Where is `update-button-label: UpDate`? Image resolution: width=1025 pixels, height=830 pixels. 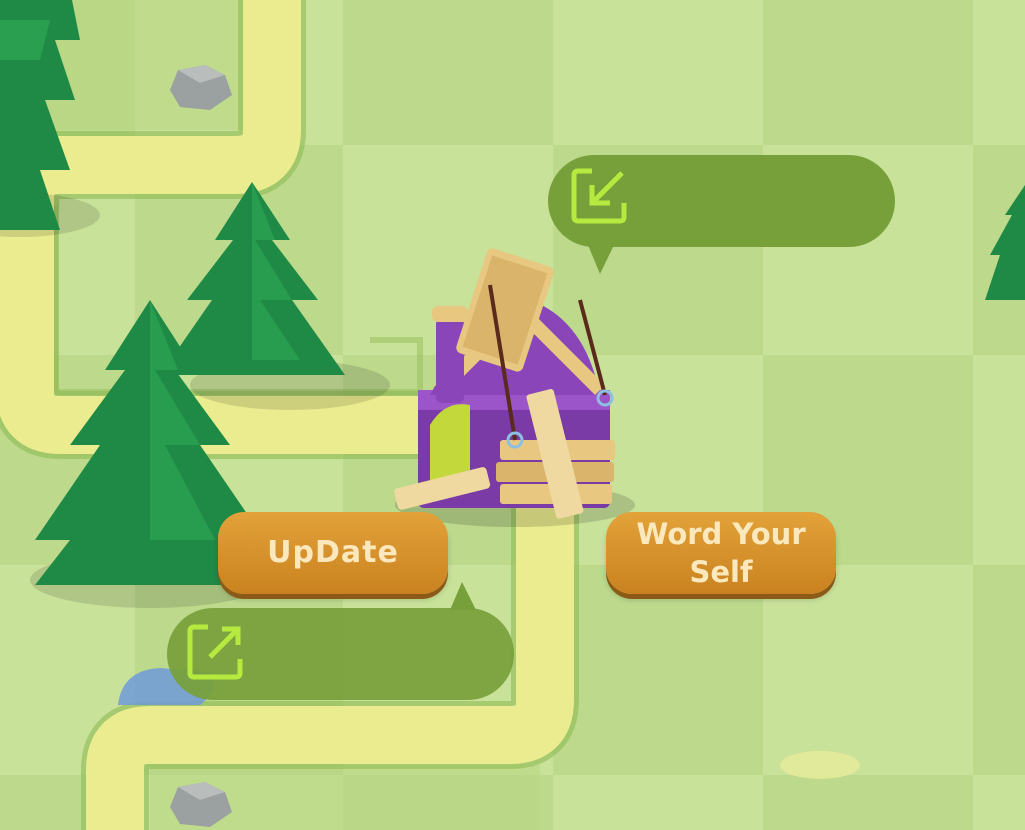
update-button-label: UpDate is located at coordinates (333, 552).